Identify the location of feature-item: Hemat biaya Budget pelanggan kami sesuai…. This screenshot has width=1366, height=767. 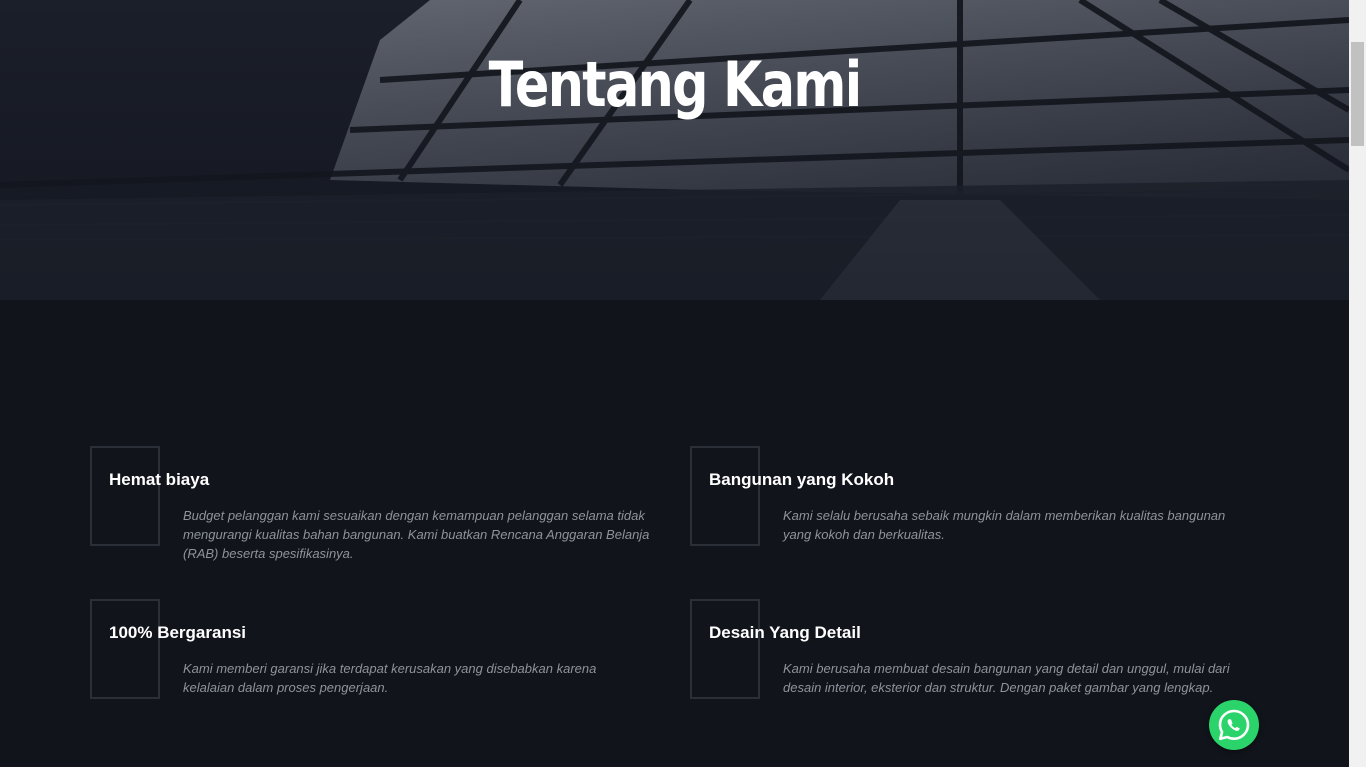
(380, 506).